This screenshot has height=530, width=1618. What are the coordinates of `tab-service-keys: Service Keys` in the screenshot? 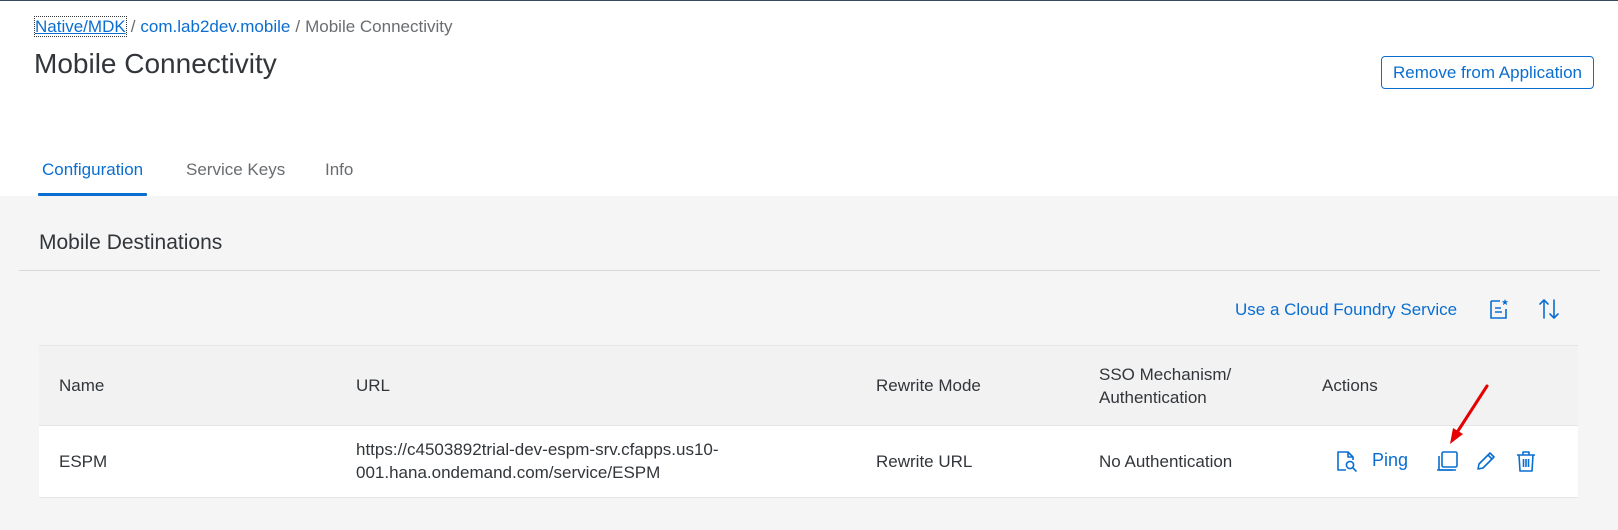 It's located at (235, 174).